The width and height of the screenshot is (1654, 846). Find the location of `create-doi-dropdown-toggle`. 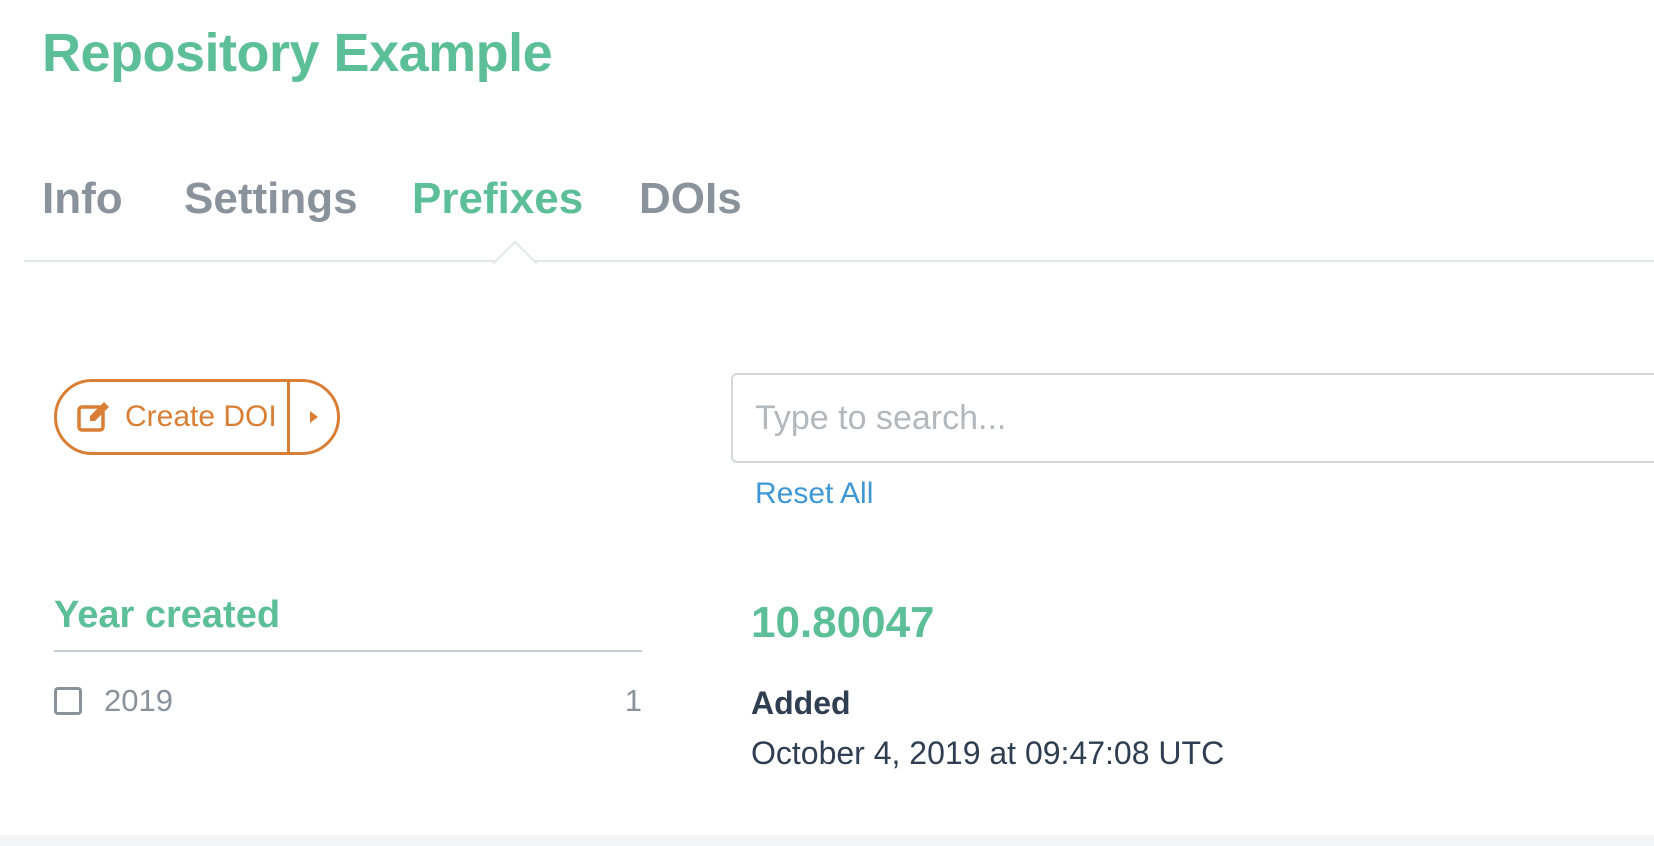

create-doi-dropdown-toggle is located at coordinates (313, 417).